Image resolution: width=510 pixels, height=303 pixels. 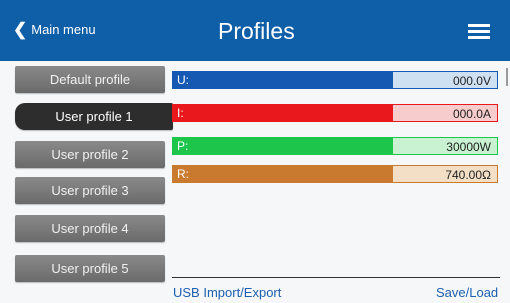 I want to click on profile-item-label: User profile 5, so click(x=90, y=268).